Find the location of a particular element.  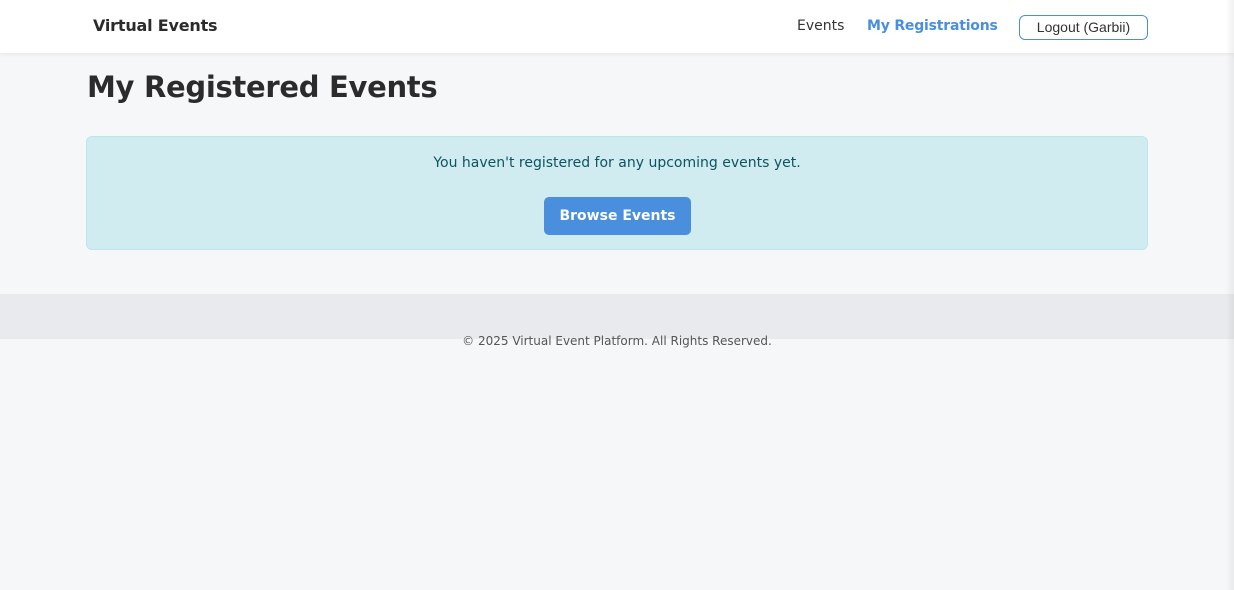

nav-link-events: Events is located at coordinates (820, 26).